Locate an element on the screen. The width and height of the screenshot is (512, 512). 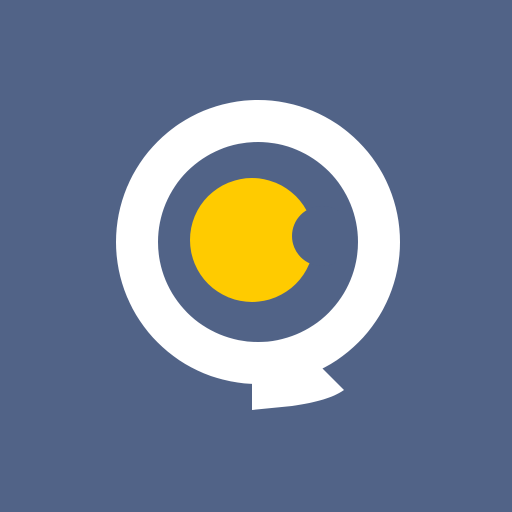
moon-bite is located at coordinates (322, 236).